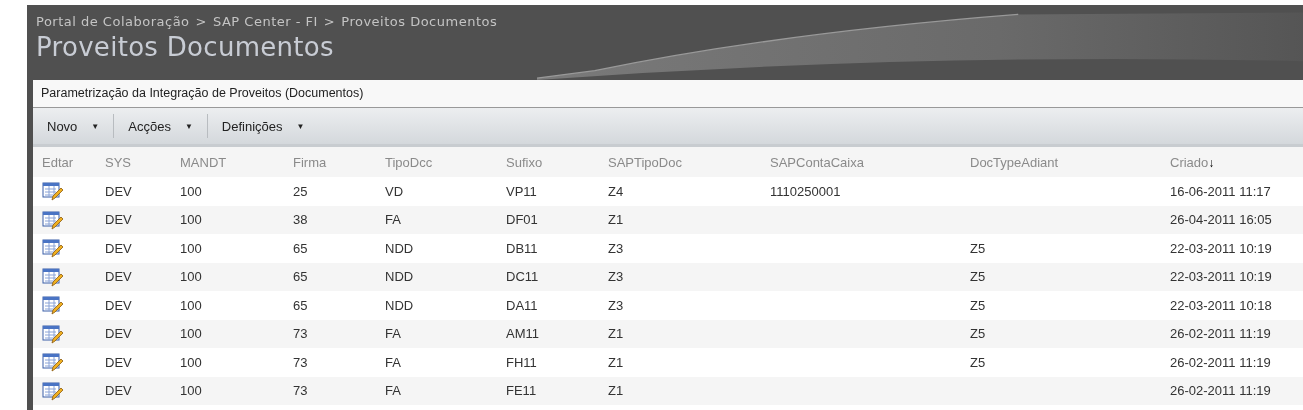 This screenshot has height=410, width=1303. Describe the element at coordinates (870, 162) in the screenshot. I see `column-header: SAPContaCaixa` at that location.